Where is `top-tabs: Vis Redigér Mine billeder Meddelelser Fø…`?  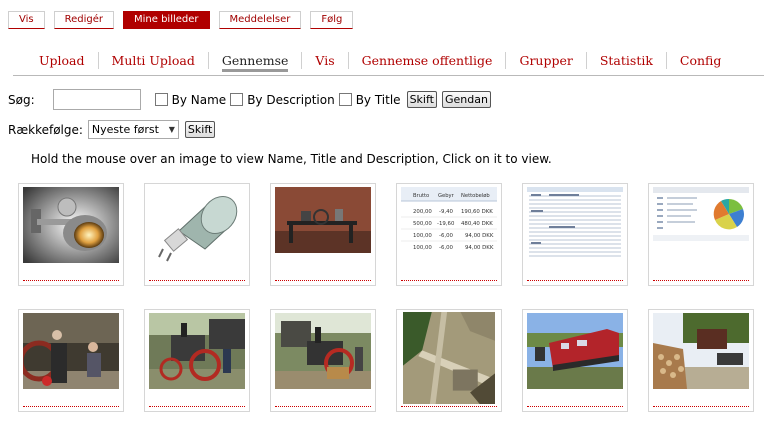
top-tabs: Vis Redigér Mine billeder Meddelelser Fø… is located at coordinates (185, 20).